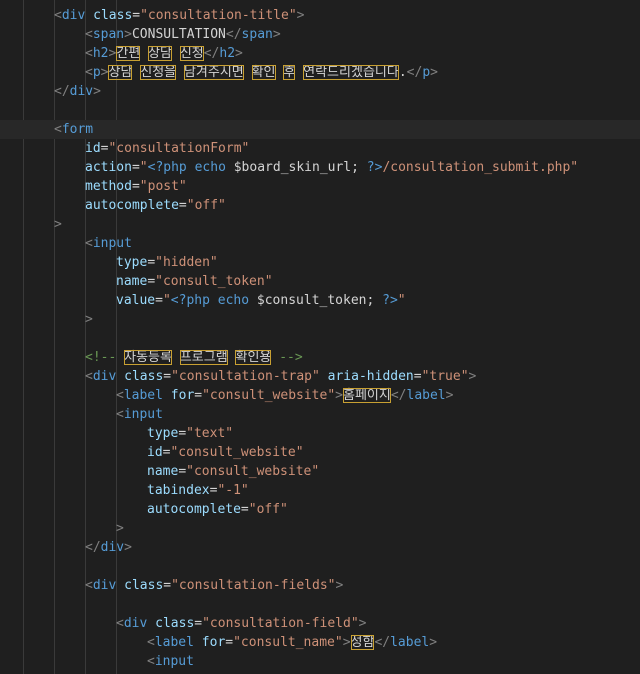  I want to click on syntax-tag: p, so click(96, 72).